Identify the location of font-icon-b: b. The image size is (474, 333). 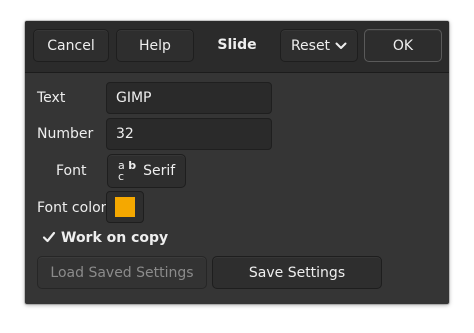
(132, 165).